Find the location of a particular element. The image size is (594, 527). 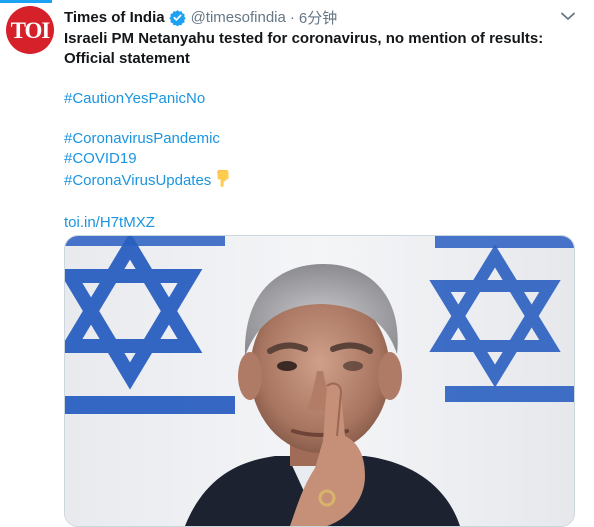

active-tab-indicator is located at coordinates (26, 1).